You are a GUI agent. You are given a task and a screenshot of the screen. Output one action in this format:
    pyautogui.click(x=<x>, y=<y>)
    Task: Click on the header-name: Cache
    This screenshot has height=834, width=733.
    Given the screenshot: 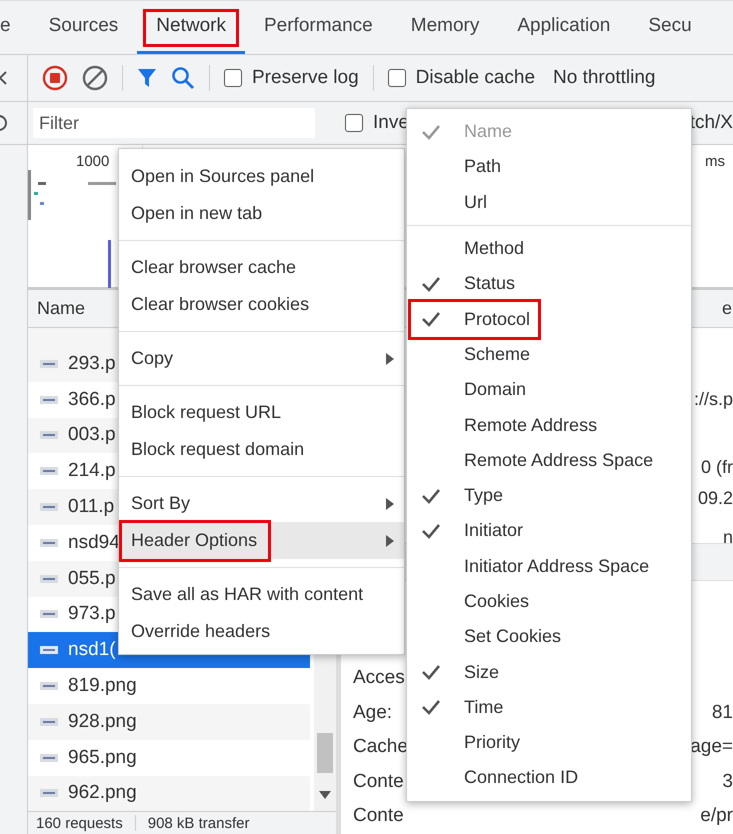 What is the action you would take?
    pyautogui.click(x=380, y=747)
    